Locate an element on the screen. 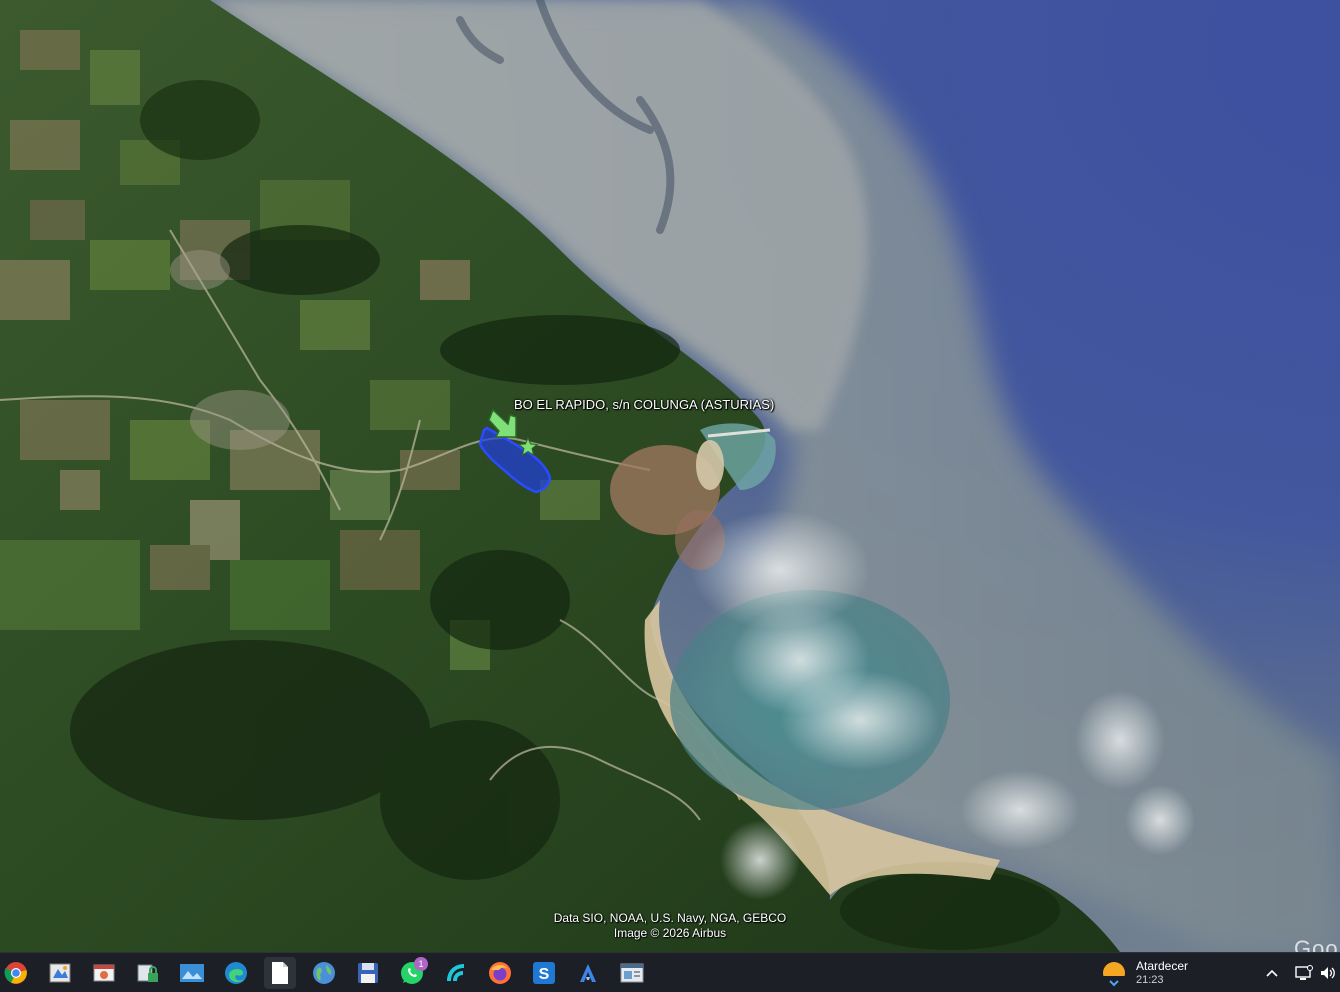  wave-app-icon is located at coordinates (455, 972).